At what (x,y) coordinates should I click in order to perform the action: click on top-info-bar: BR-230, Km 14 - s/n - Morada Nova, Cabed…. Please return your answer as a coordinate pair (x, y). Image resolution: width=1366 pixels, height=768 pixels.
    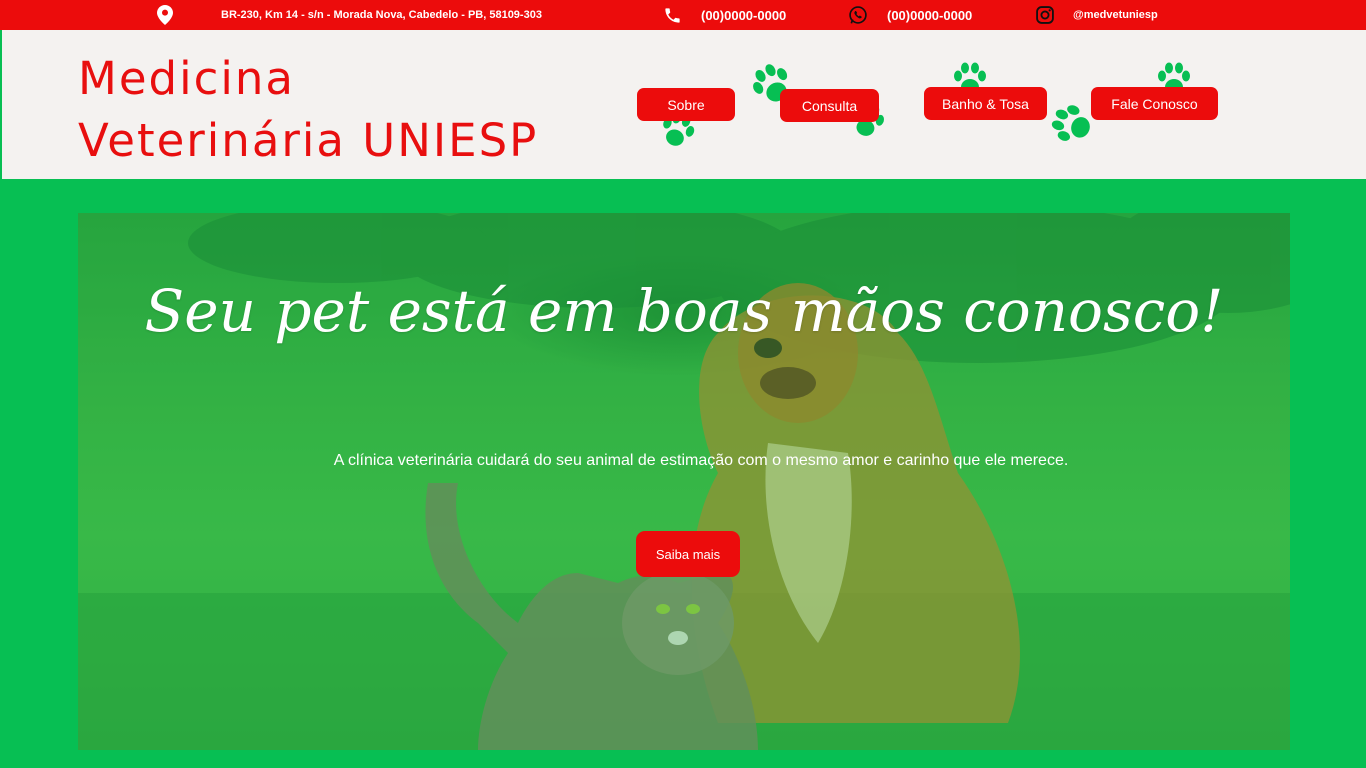
    Looking at the image, I should click on (683, 15).